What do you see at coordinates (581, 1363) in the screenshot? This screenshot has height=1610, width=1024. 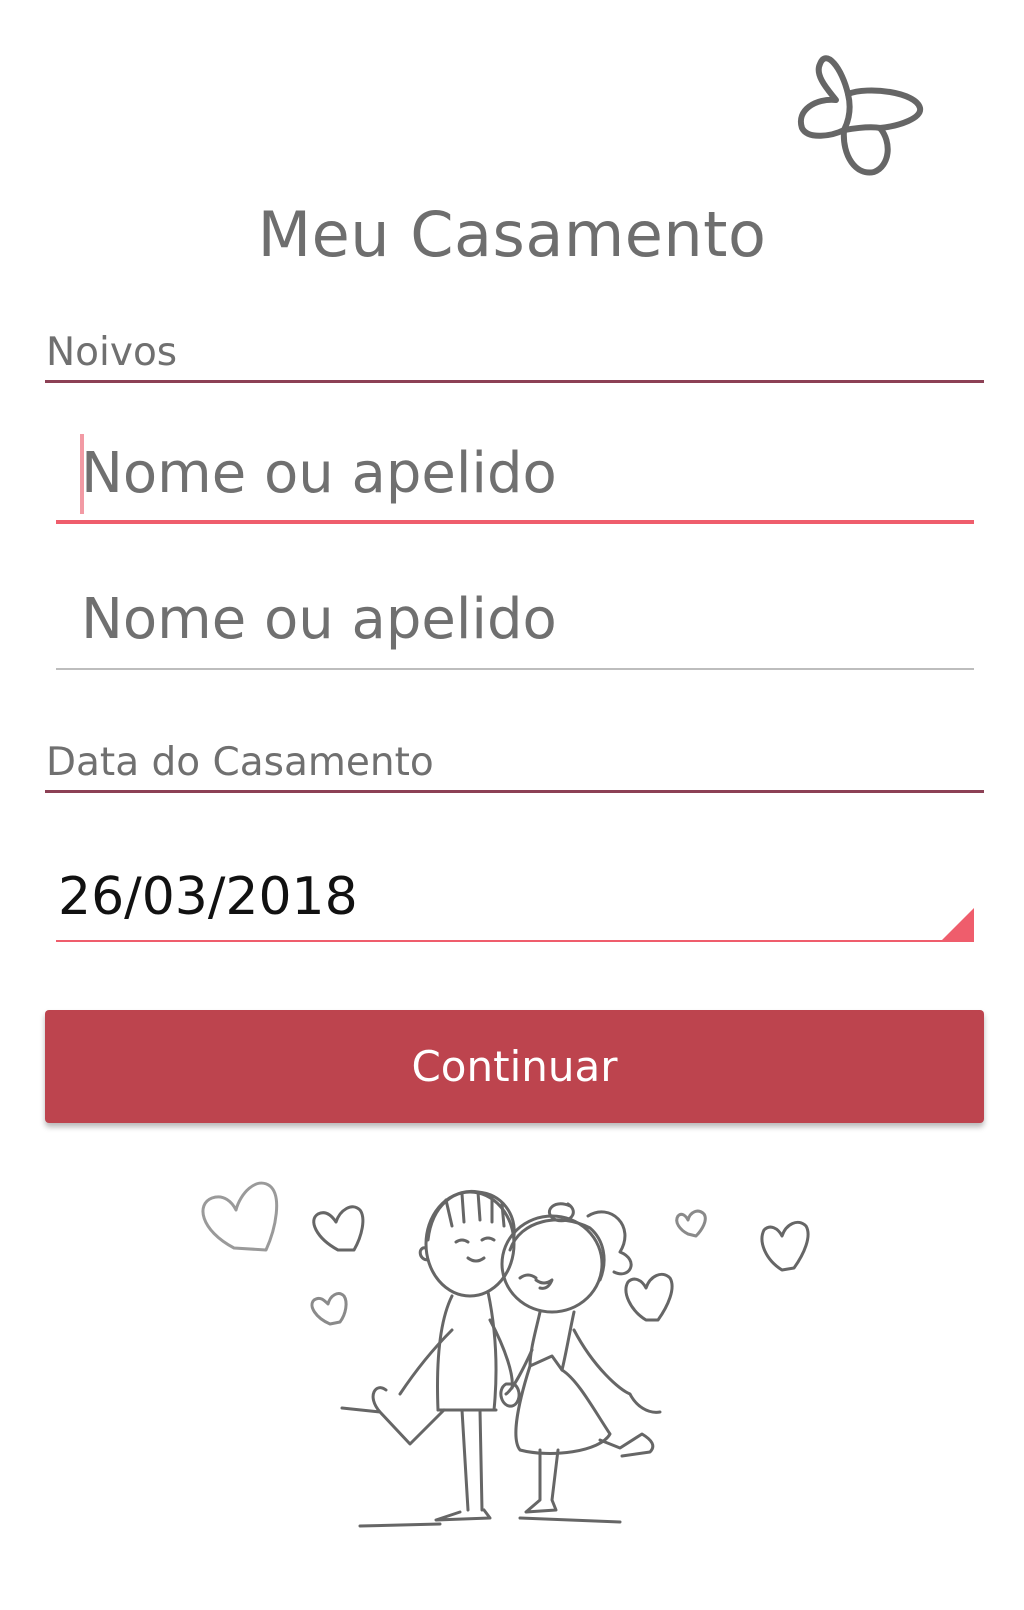 I see `girl-figure` at bounding box center [581, 1363].